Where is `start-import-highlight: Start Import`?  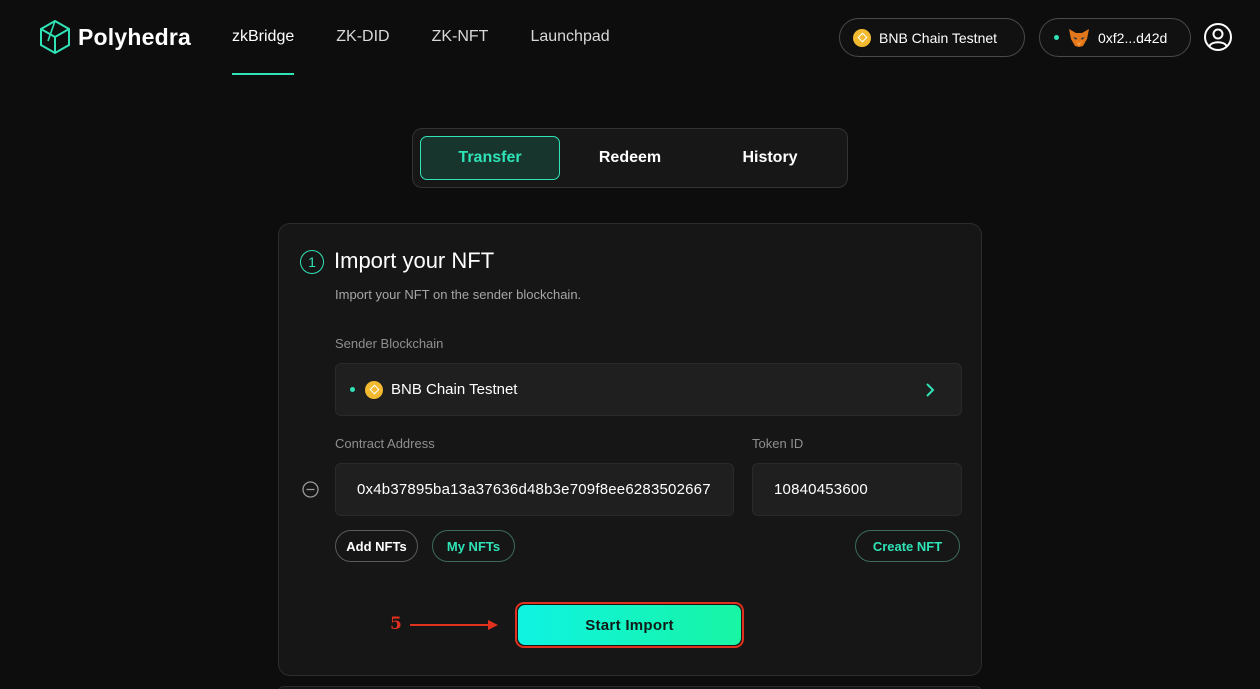
start-import-highlight: Start Import is located at coordinates (629, 625).